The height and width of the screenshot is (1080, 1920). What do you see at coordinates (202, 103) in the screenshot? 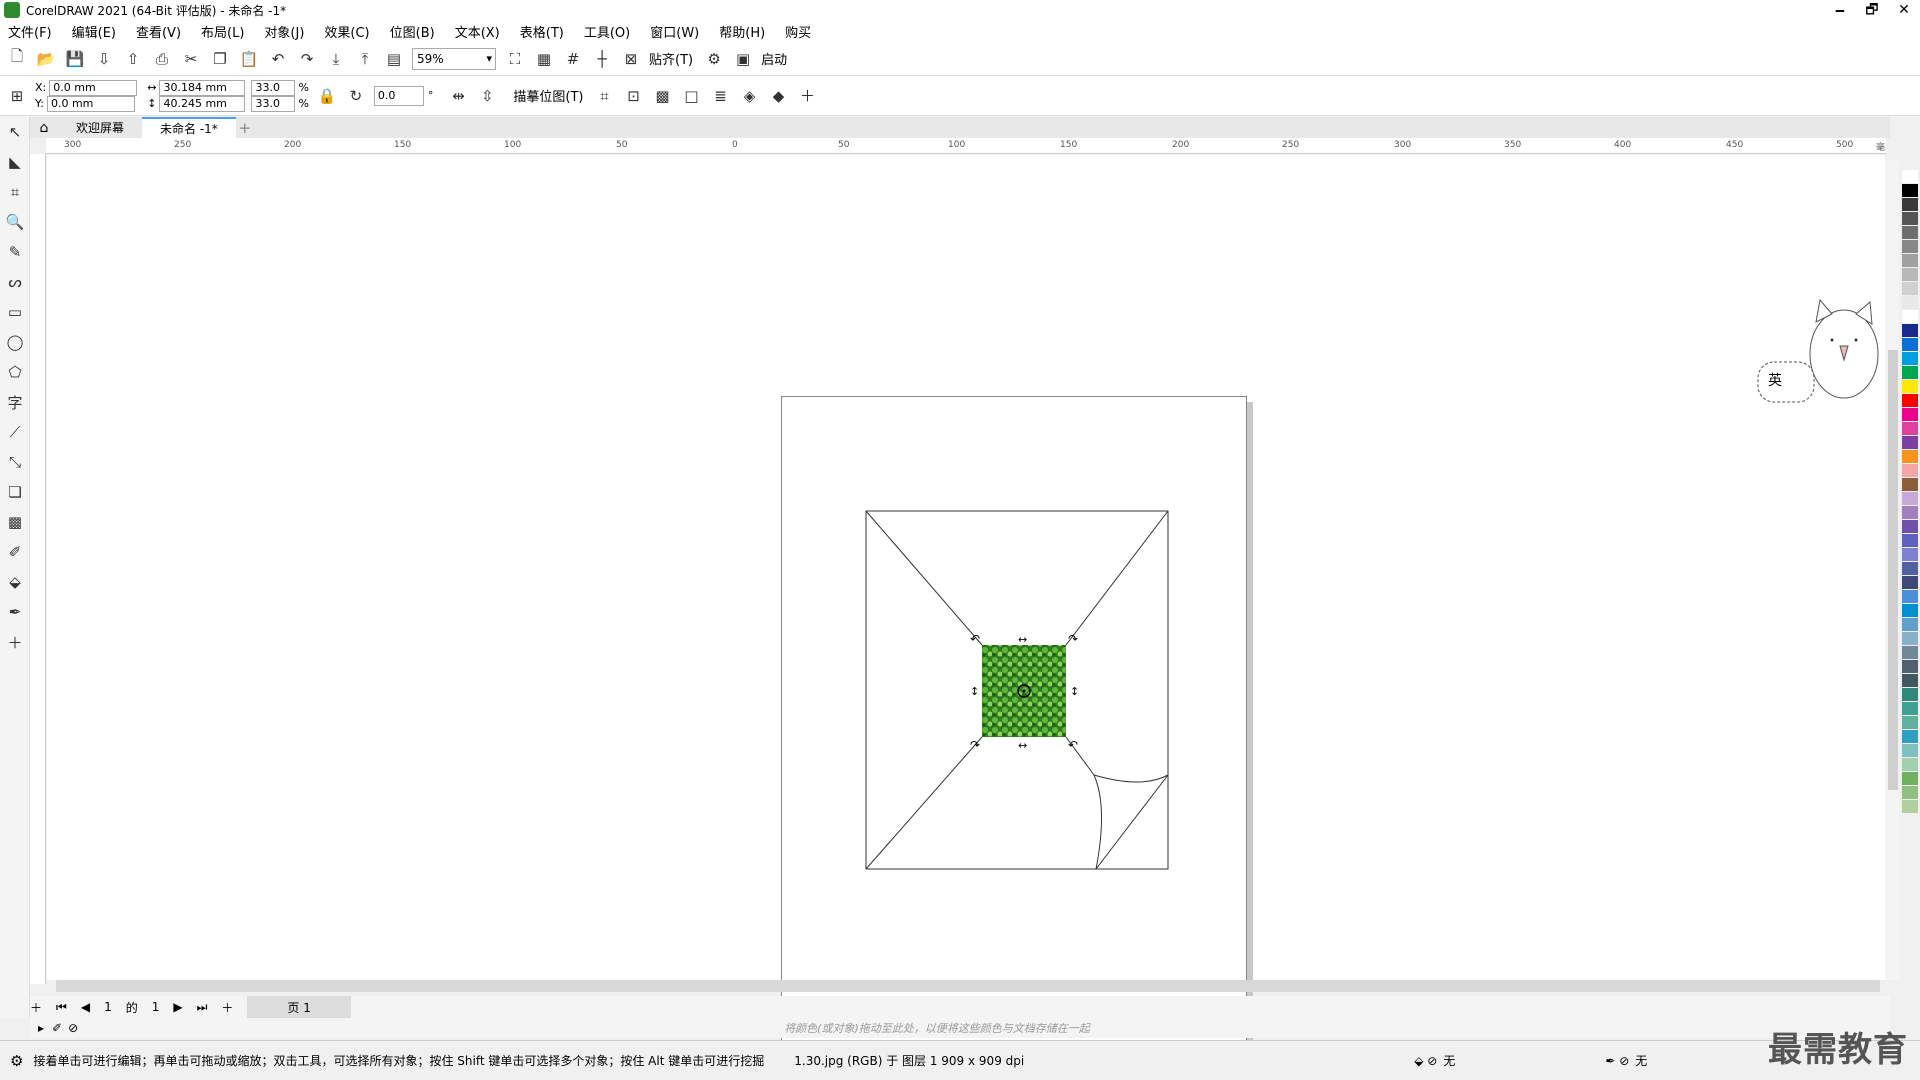
I see `height-input: 40.245 mm` at bounding box center [202, 103].